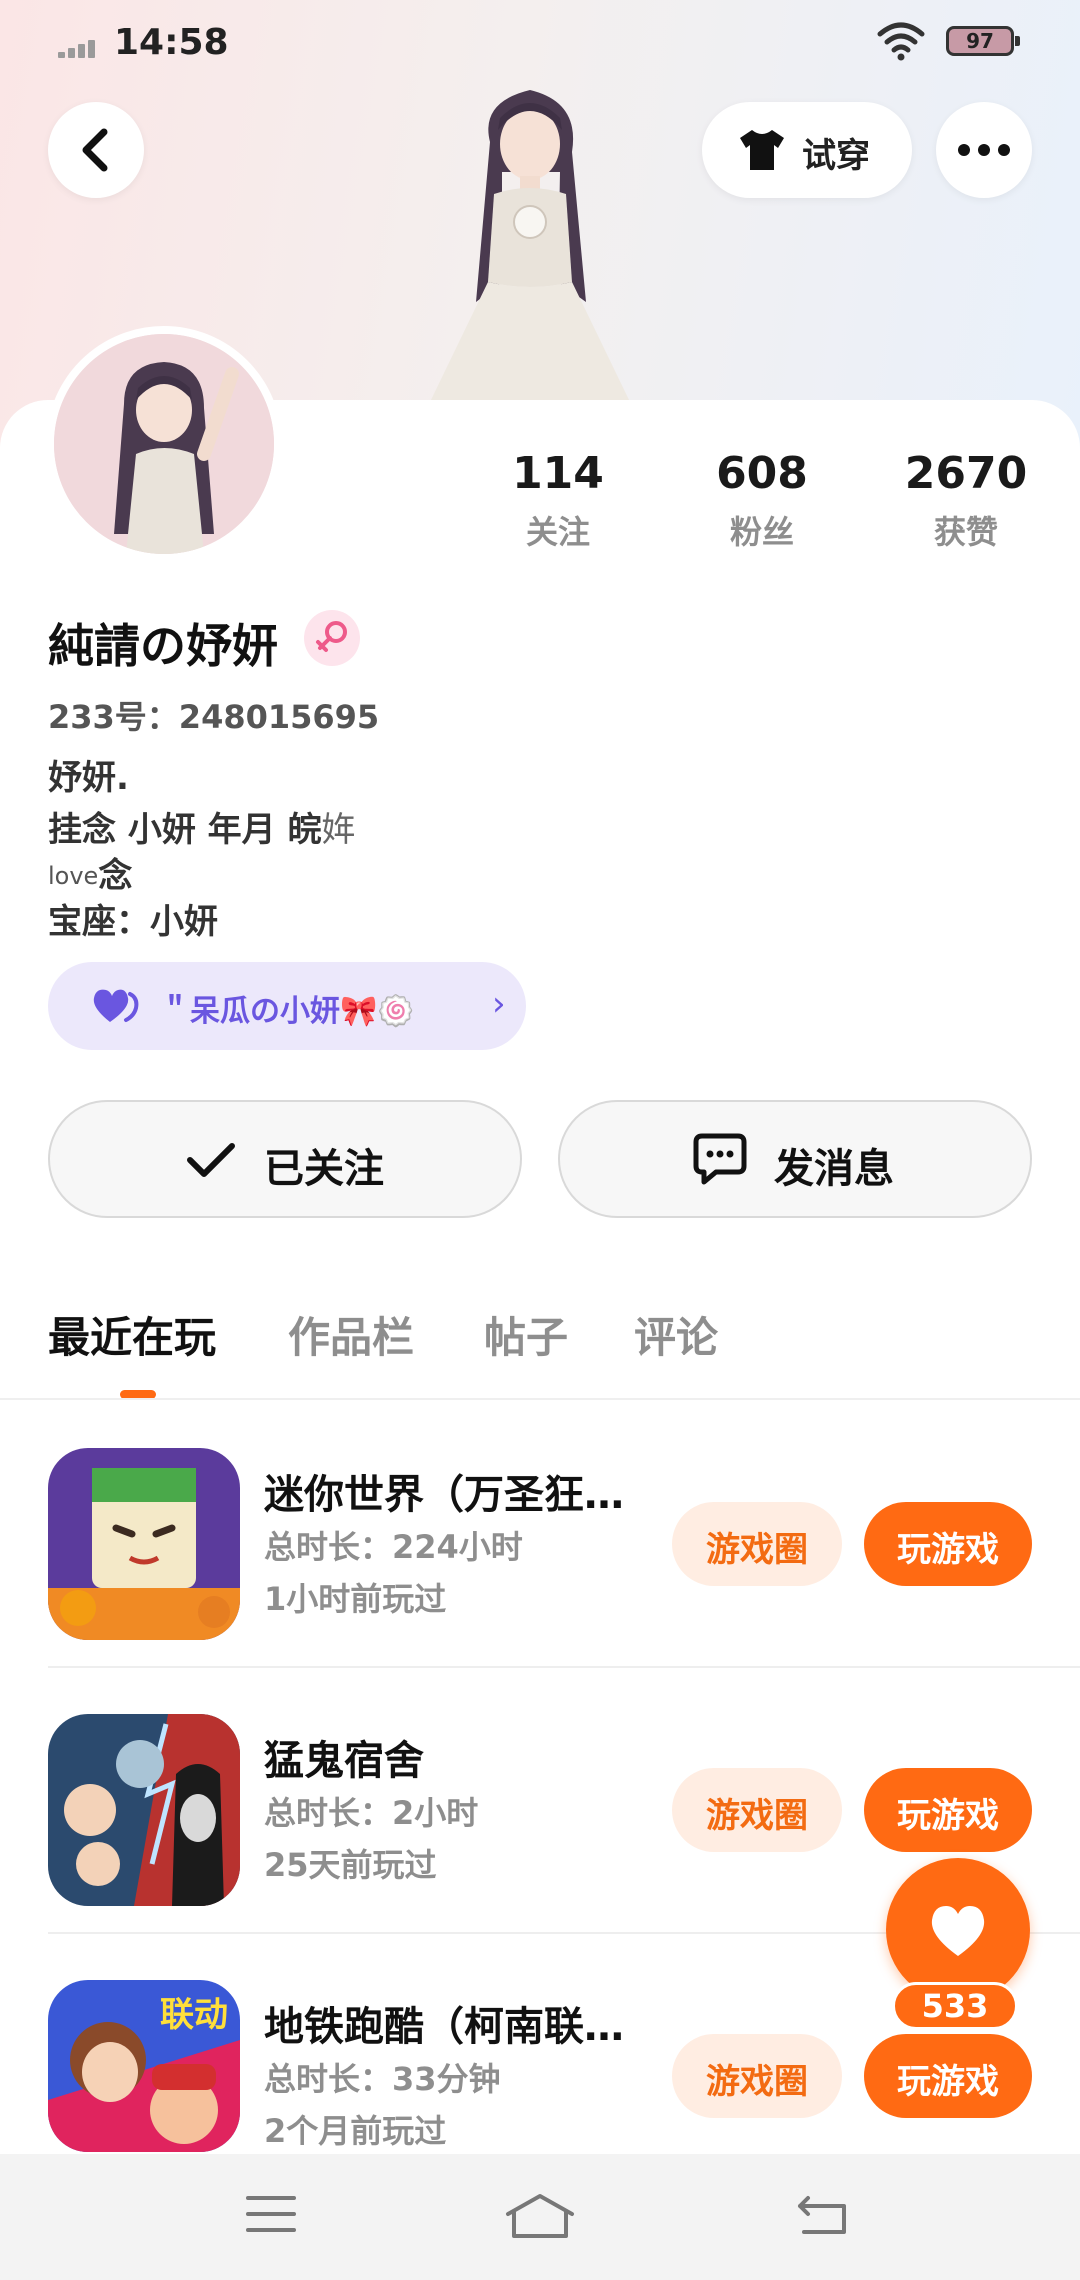 This screenshot has height=2280, width=1080. I want to click on send-message-button: 发消息, so click(795, 1159).